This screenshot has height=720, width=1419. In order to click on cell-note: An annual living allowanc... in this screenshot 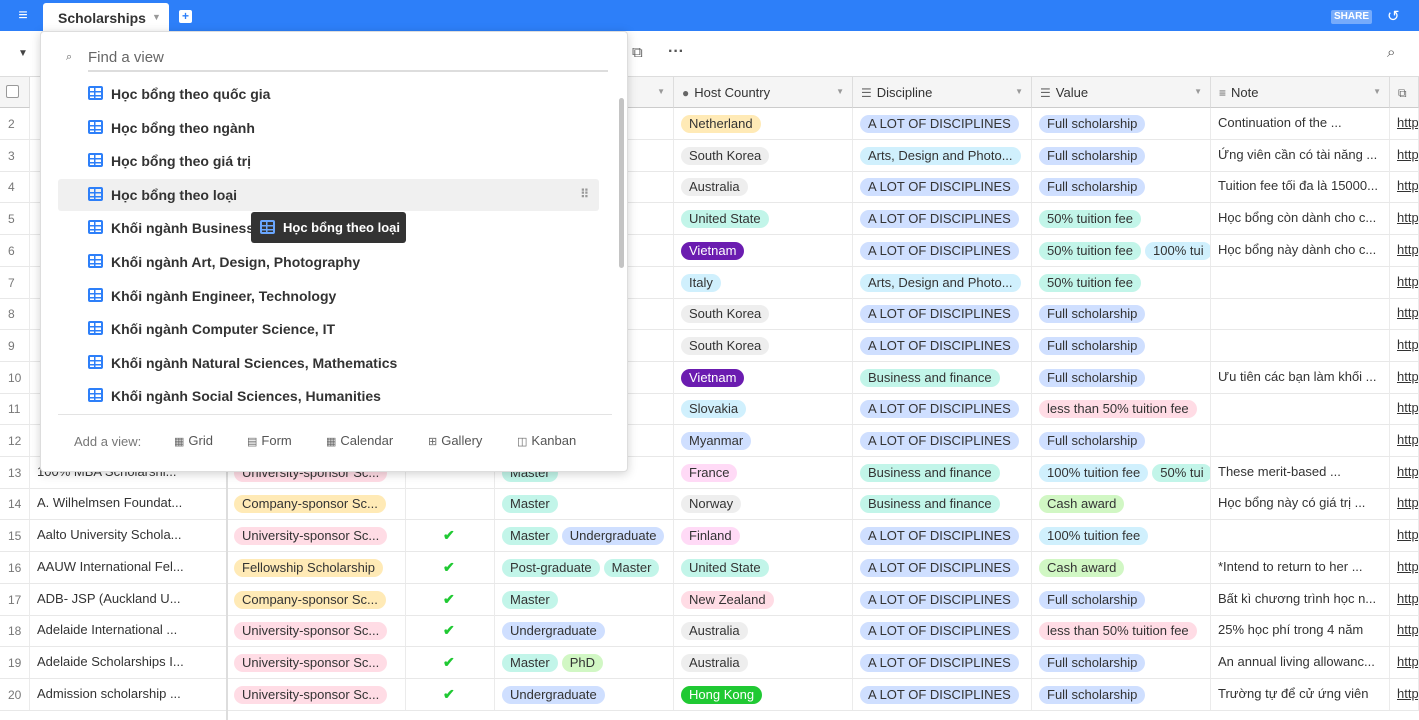, I will do `click(1300, 662)`.